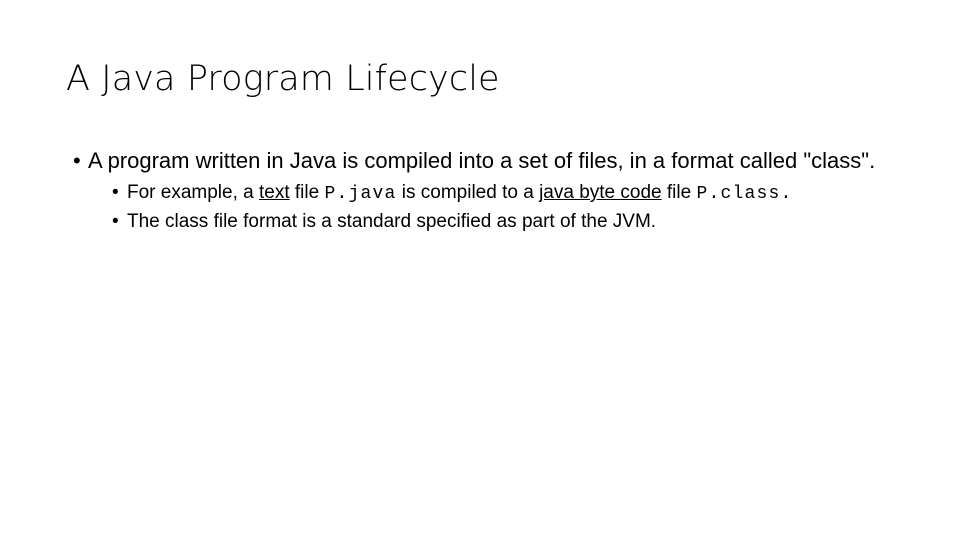  I want to click on bullet2-part3: is compiled to a, so click(468, 192).